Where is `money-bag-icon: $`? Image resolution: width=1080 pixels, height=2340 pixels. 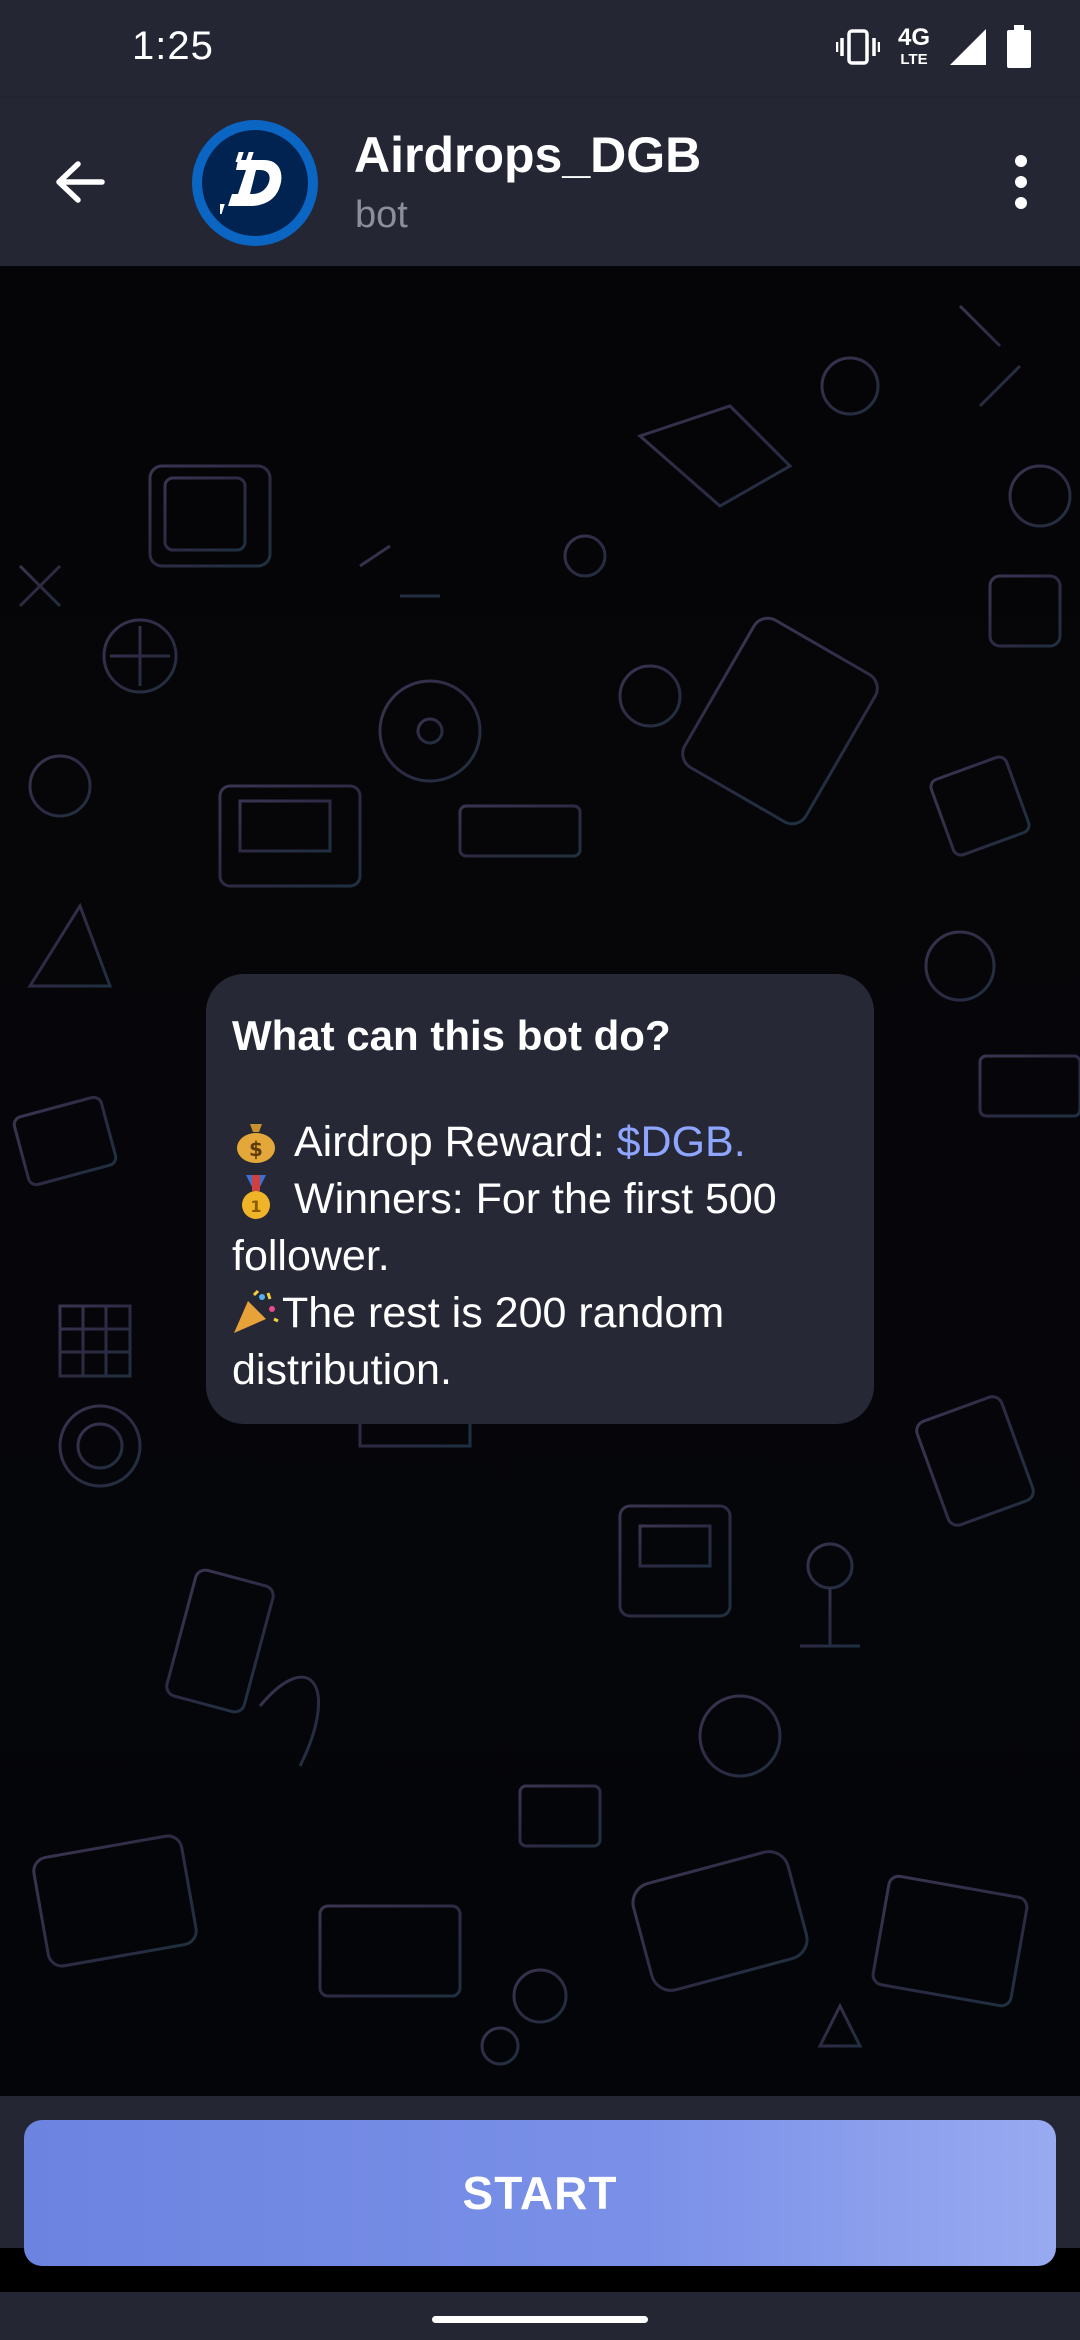
money-bag-icon: $ is located at coordinates (256, 1143).